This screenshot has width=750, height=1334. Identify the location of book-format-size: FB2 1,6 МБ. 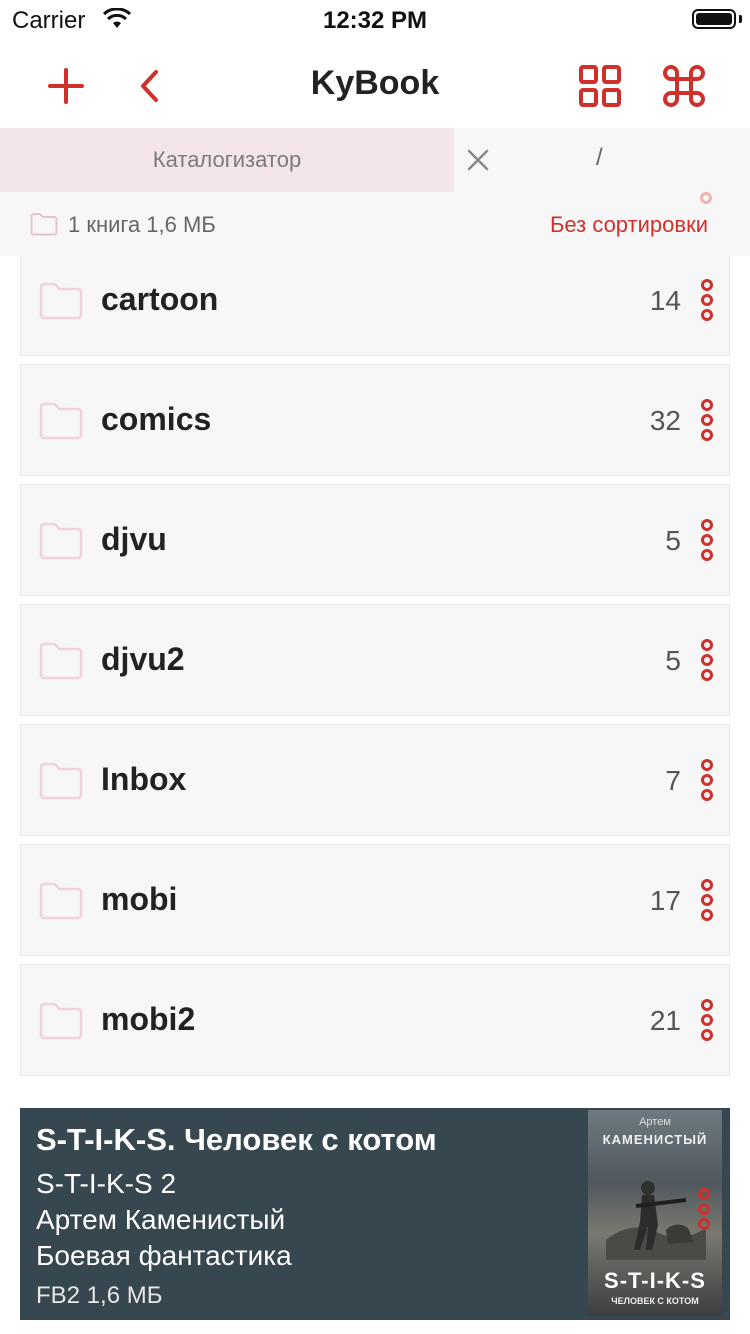
(99, 1295).